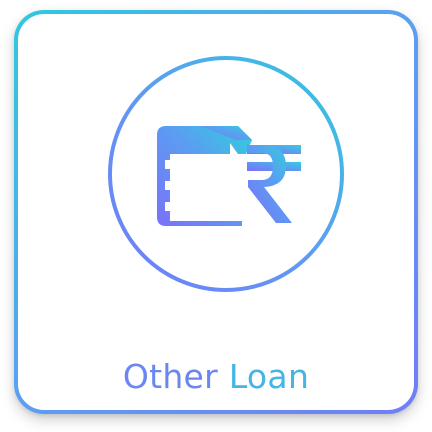 This screenshot has width=432, height=432. I want to click on label-word-loan: Loan, so click(269, 376).